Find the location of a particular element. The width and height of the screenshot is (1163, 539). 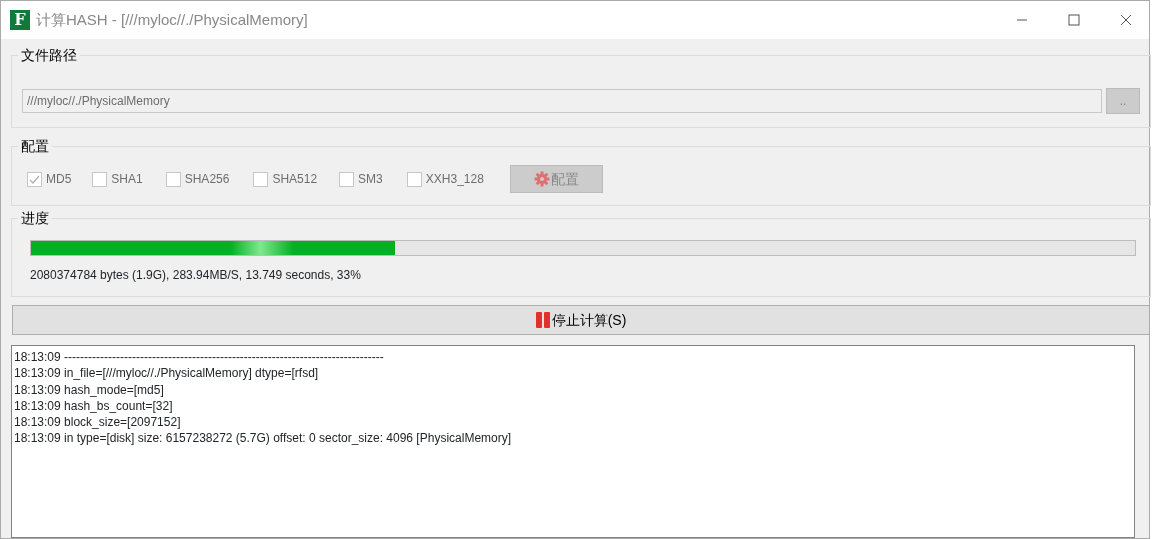

stop-button: 停止计算(S) is located at coordinates (581, 320).